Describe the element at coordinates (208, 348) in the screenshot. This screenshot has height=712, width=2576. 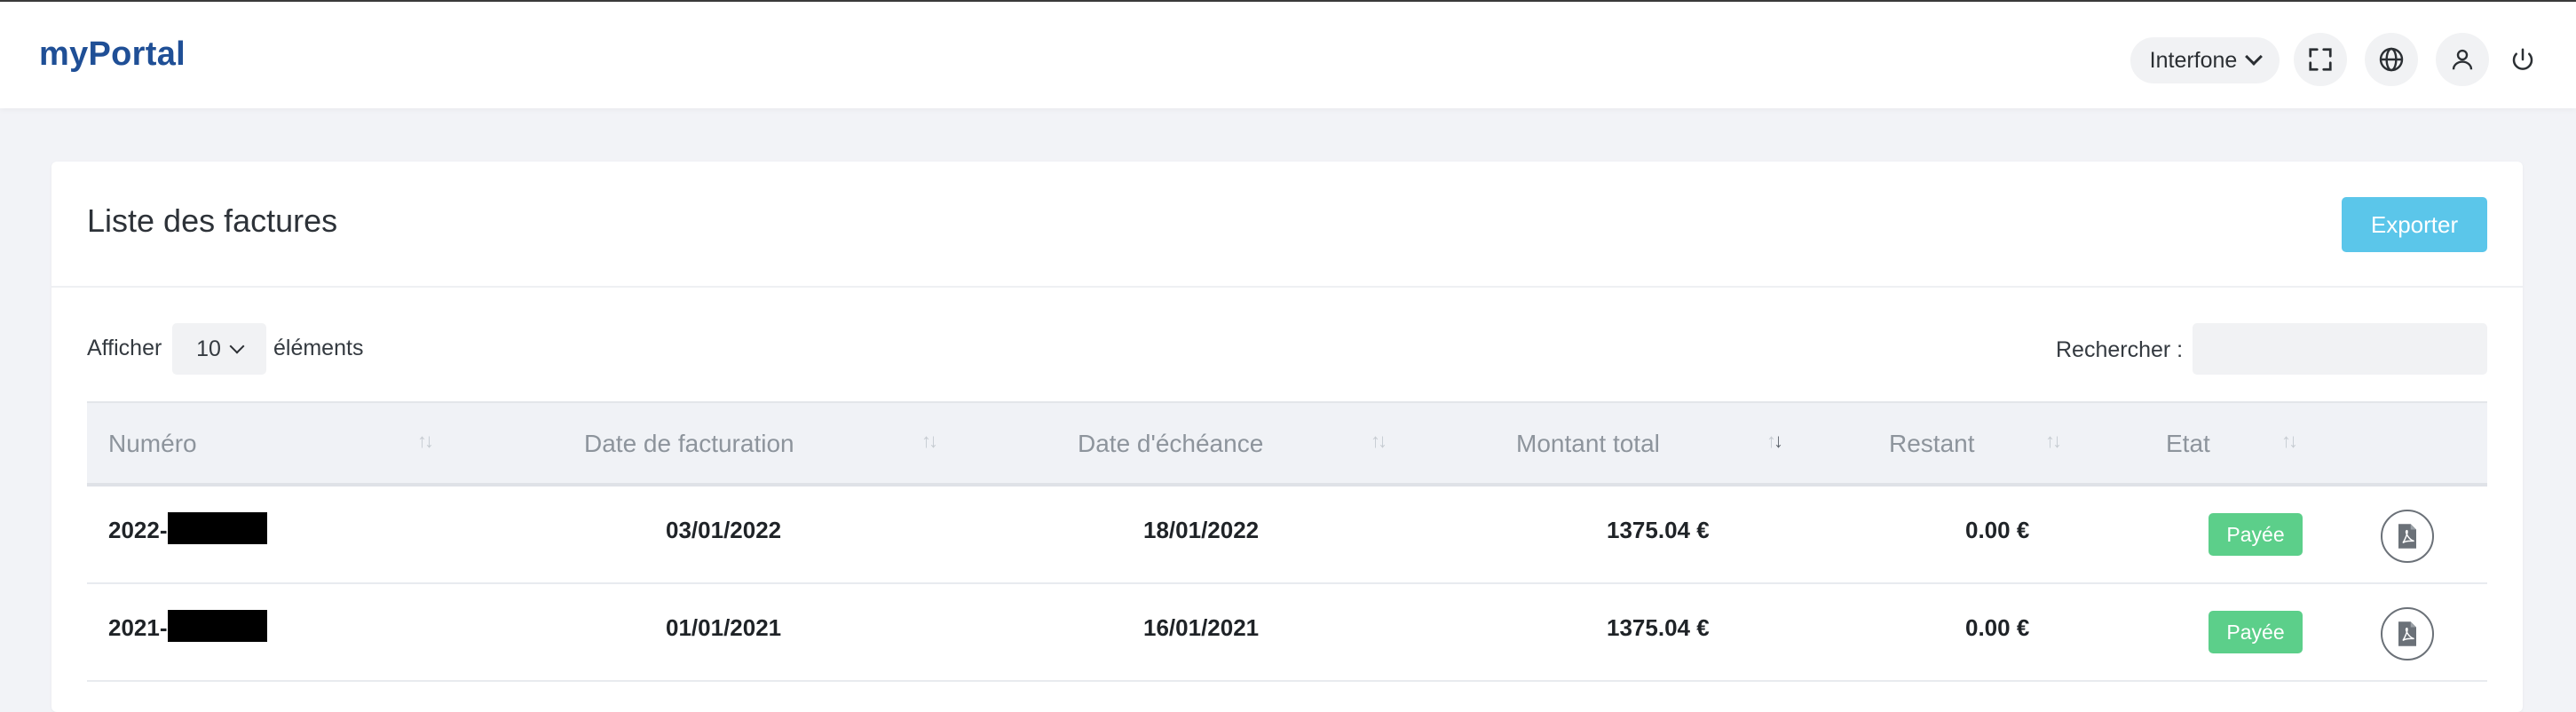
I see `page-length-value: 10` at that location.